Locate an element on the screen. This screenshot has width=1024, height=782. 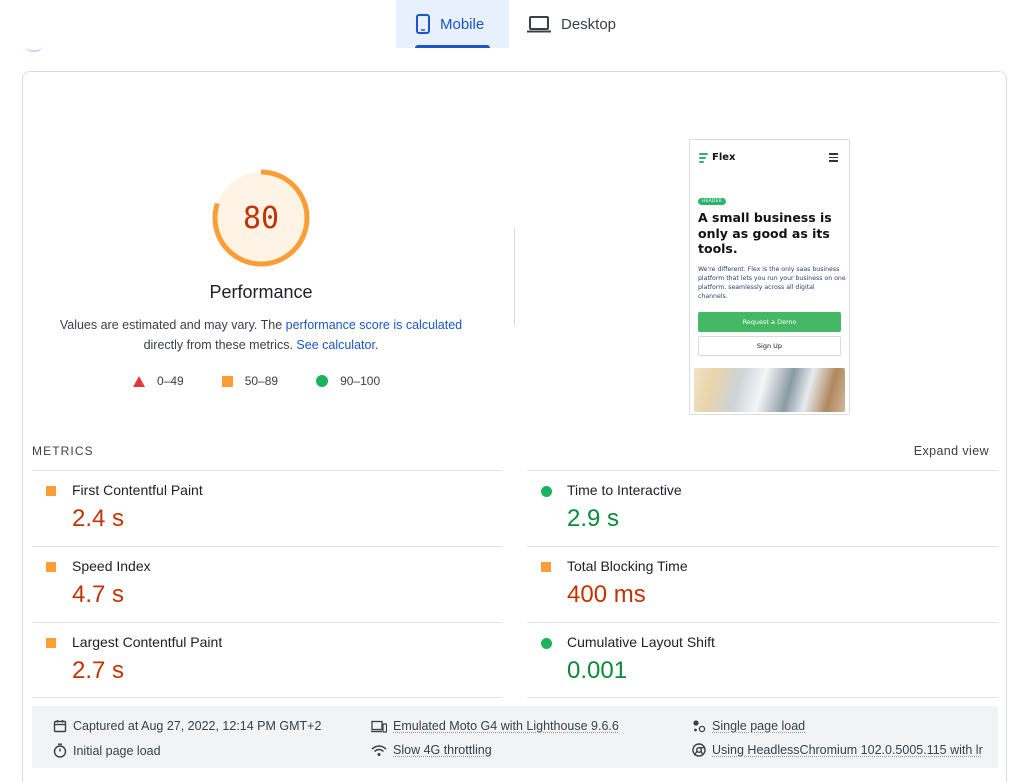
single-page-load: Single page load is located at coordinates (748, 726).